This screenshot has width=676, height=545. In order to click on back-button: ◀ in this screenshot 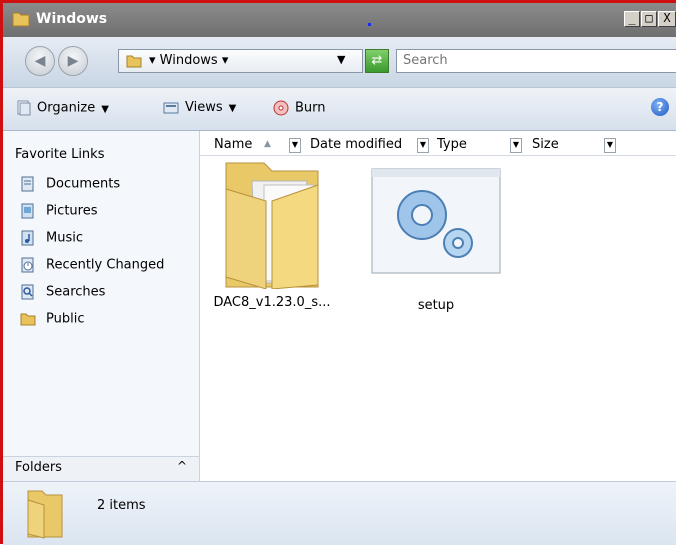, I will do `click(40, 61)`.